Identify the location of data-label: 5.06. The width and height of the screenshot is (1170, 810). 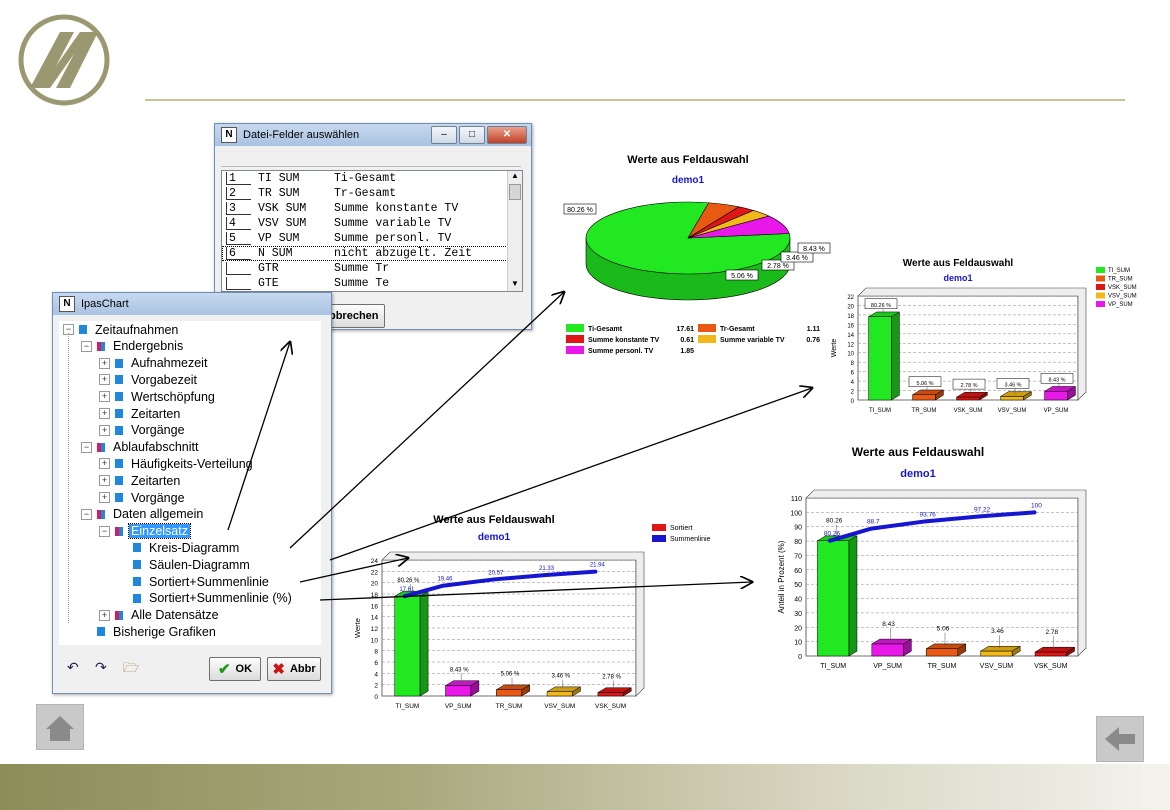
(943, 629).